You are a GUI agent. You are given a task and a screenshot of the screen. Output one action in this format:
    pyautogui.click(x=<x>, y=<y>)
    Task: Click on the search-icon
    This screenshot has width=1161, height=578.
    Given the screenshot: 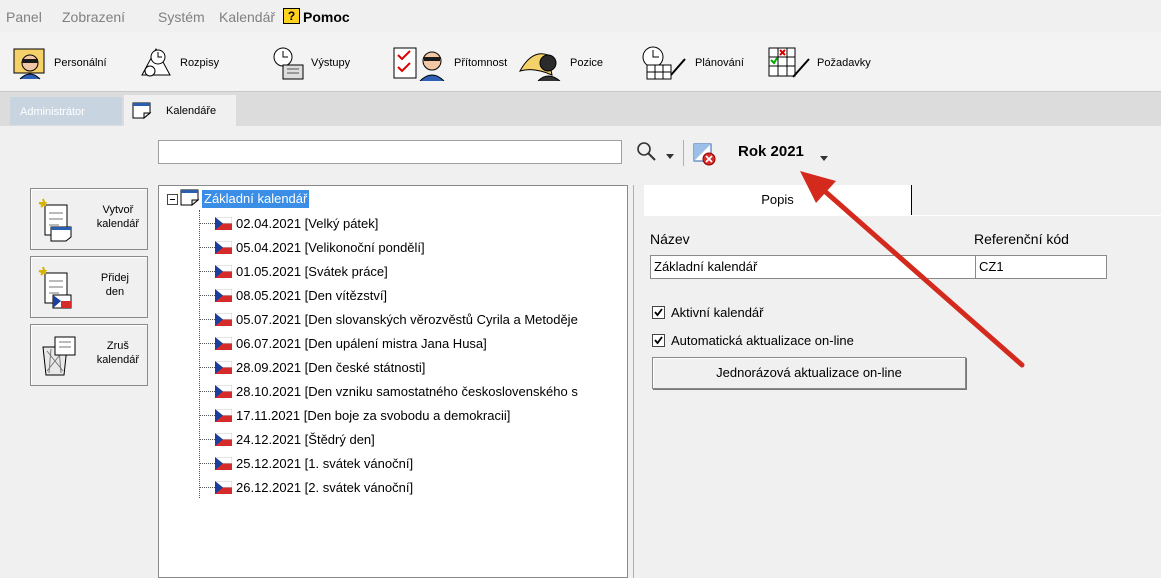 What is the action you would take?
    pyautogui.click(x=647, y=153)
    